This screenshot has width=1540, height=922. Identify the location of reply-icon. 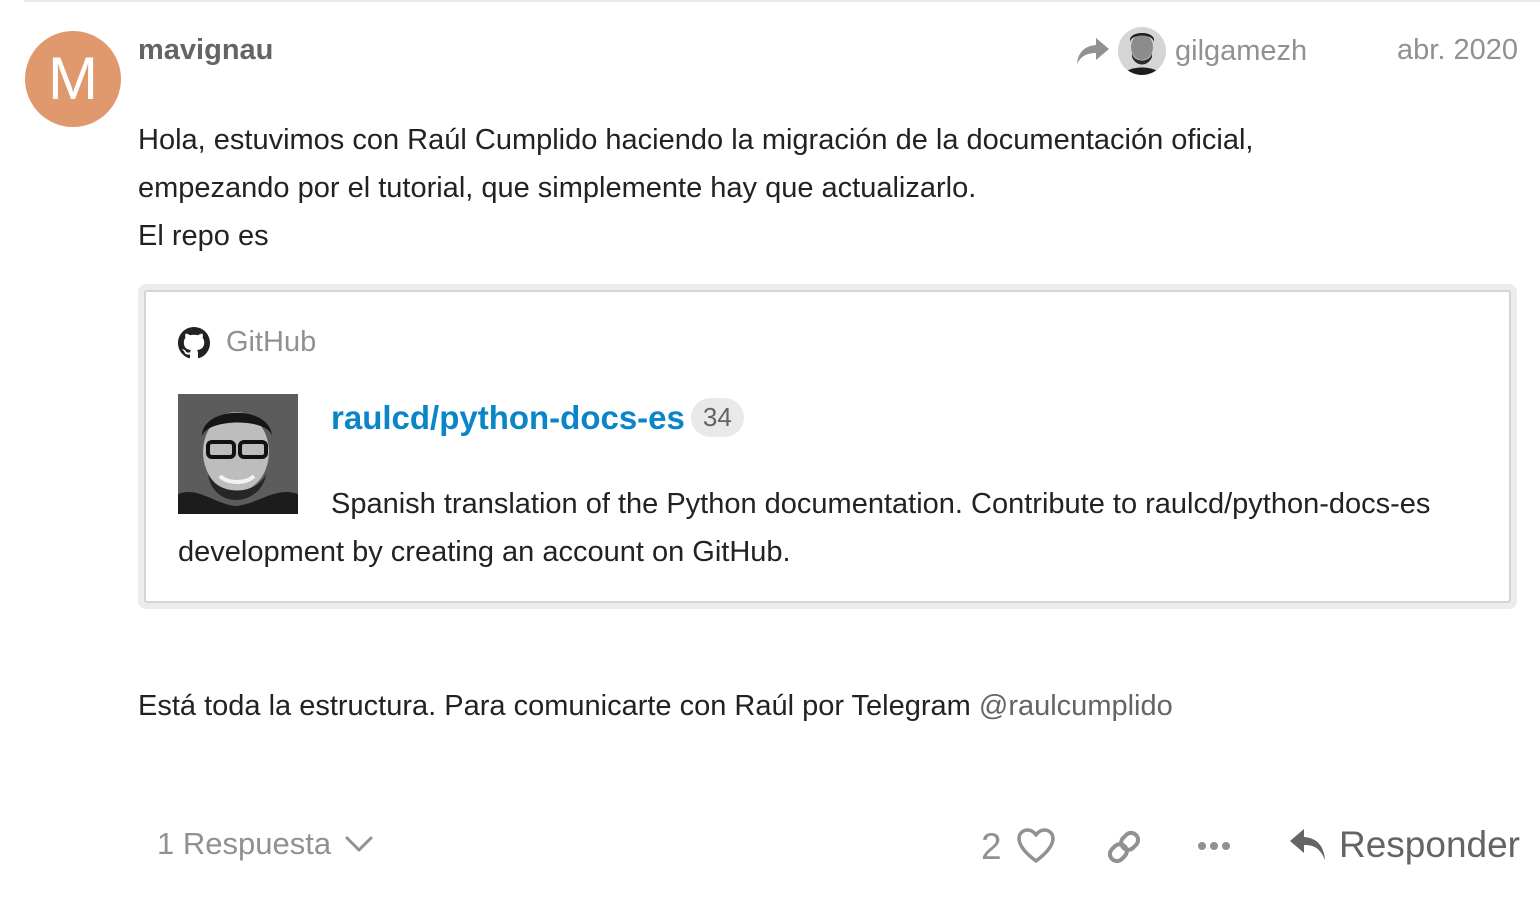
(1307, 844).